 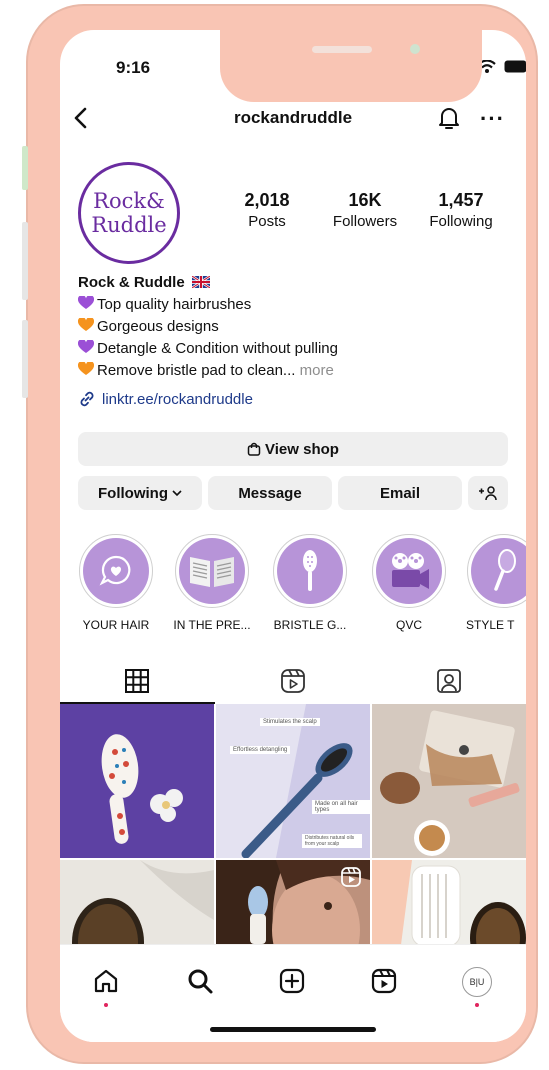 I want to click on message-label: Message, so click(x=270, y=493).